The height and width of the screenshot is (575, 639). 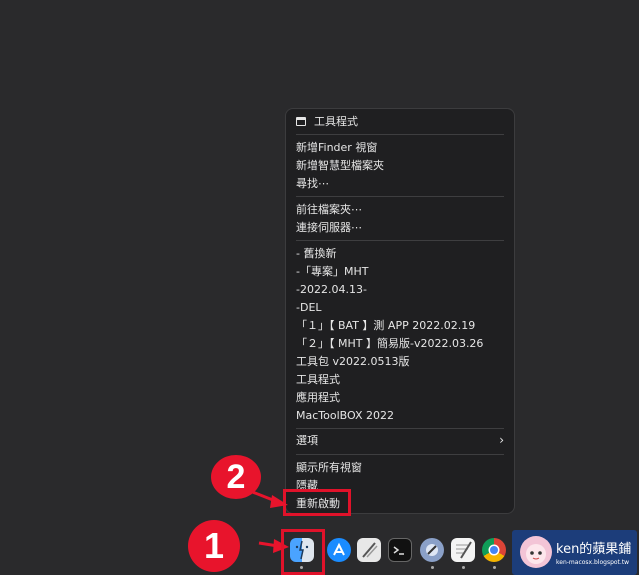 What do you see at coordinates (494, 550) in the screenshot?
I see `chrome-icon` at bounding box center [494, 550].